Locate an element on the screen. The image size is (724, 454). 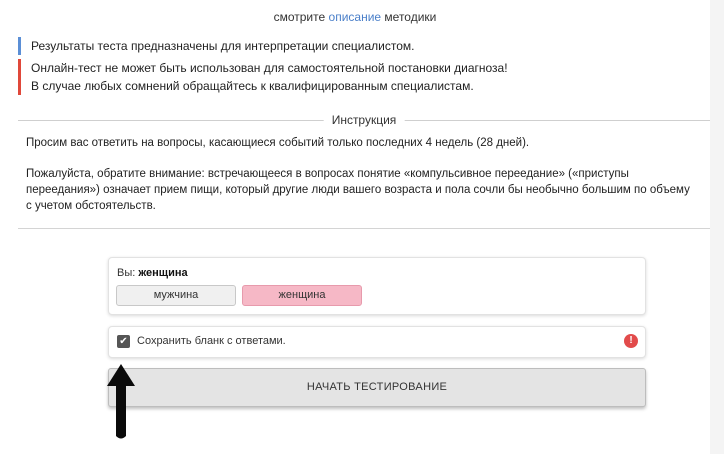
alert-icon: ! is located at coordinates (631, 341).